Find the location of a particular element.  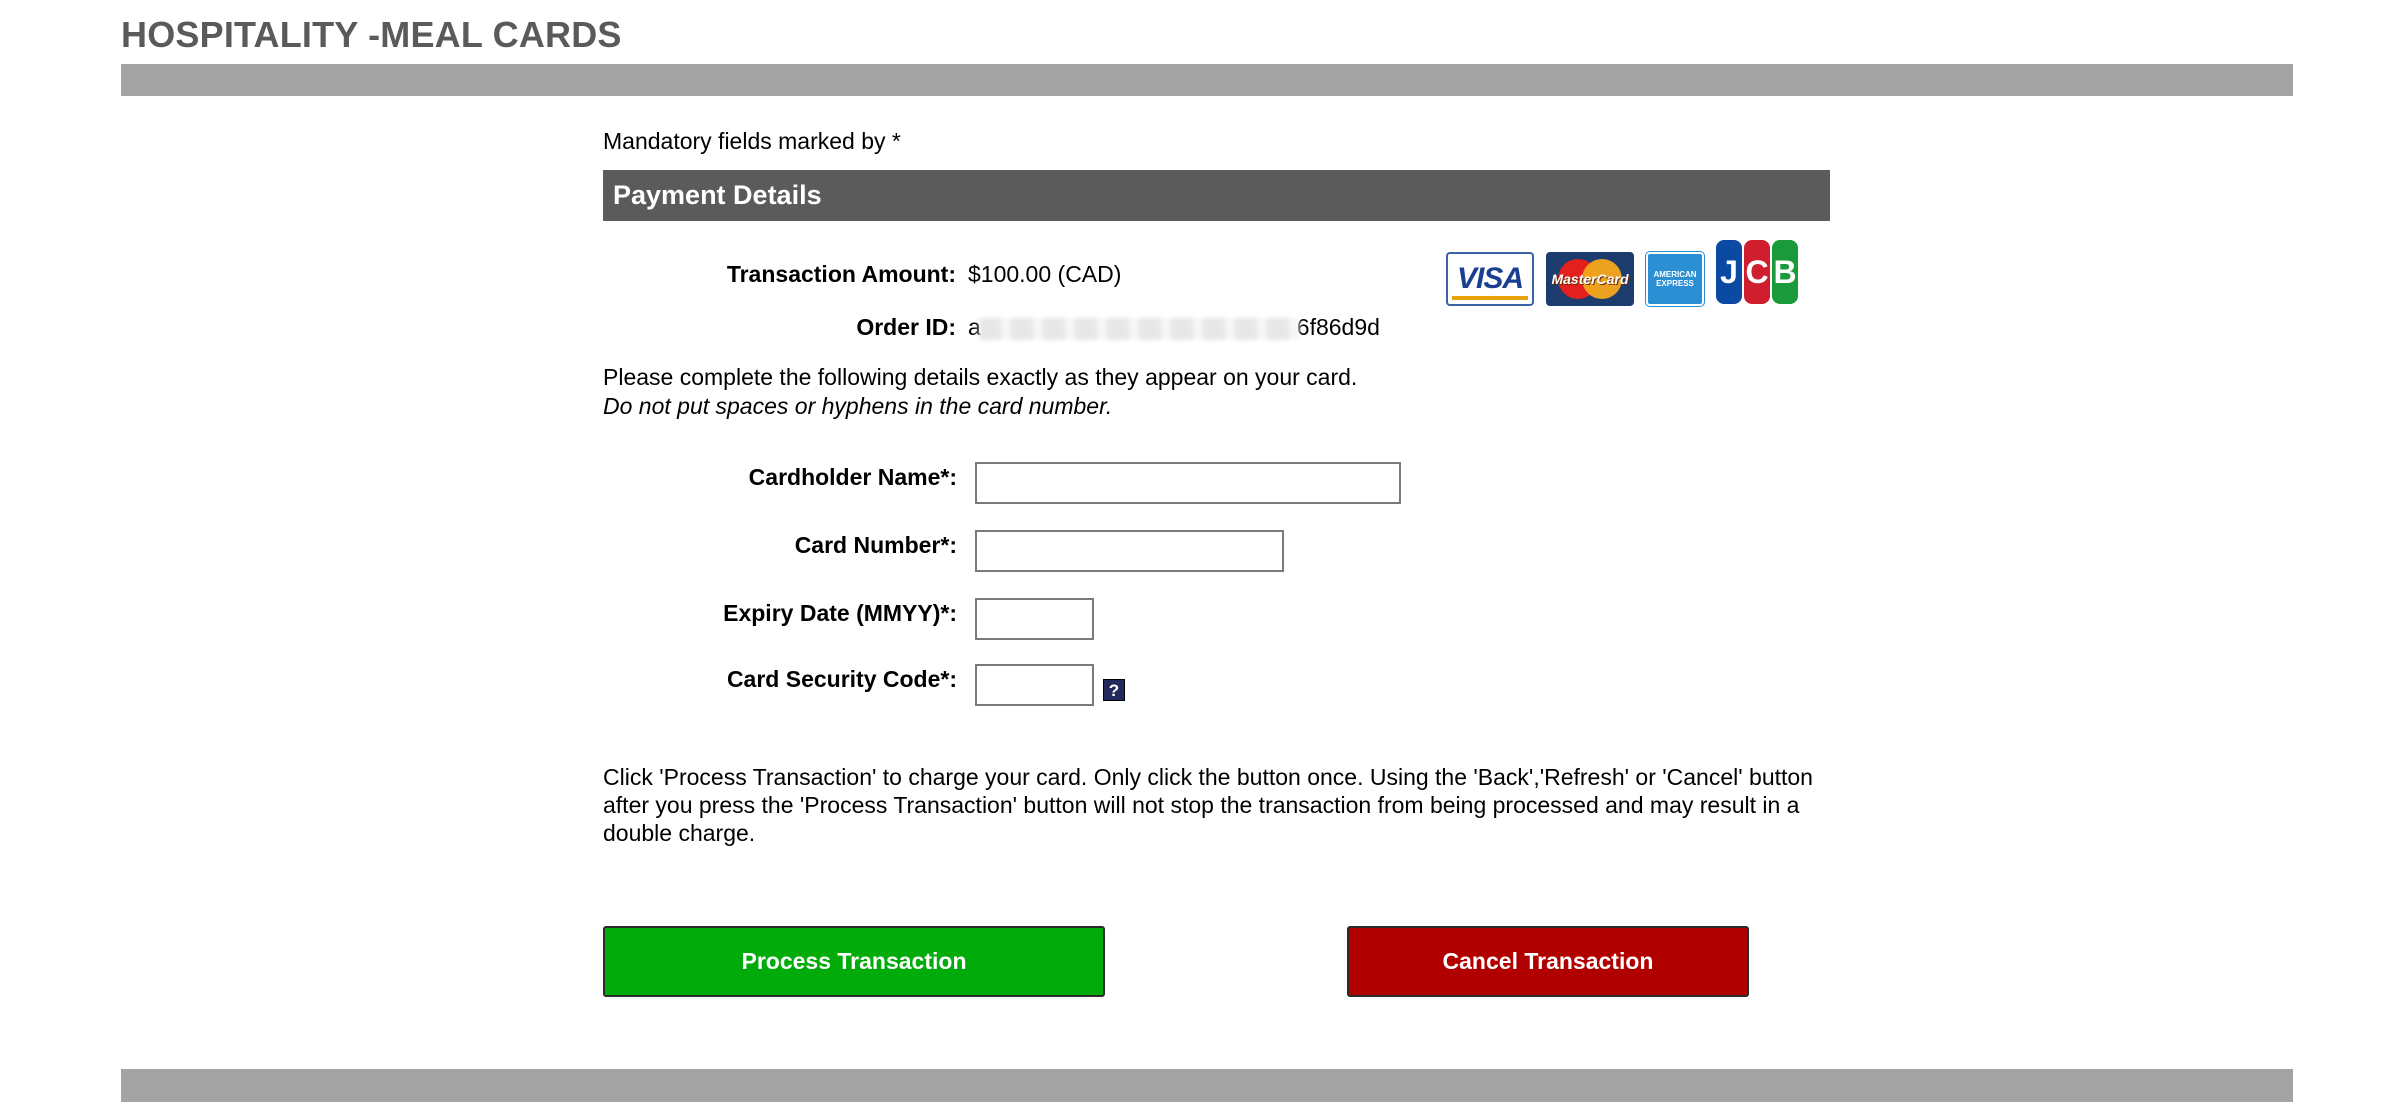

mastercard-logo: MasterCard is located at coordinates (1590, 279).